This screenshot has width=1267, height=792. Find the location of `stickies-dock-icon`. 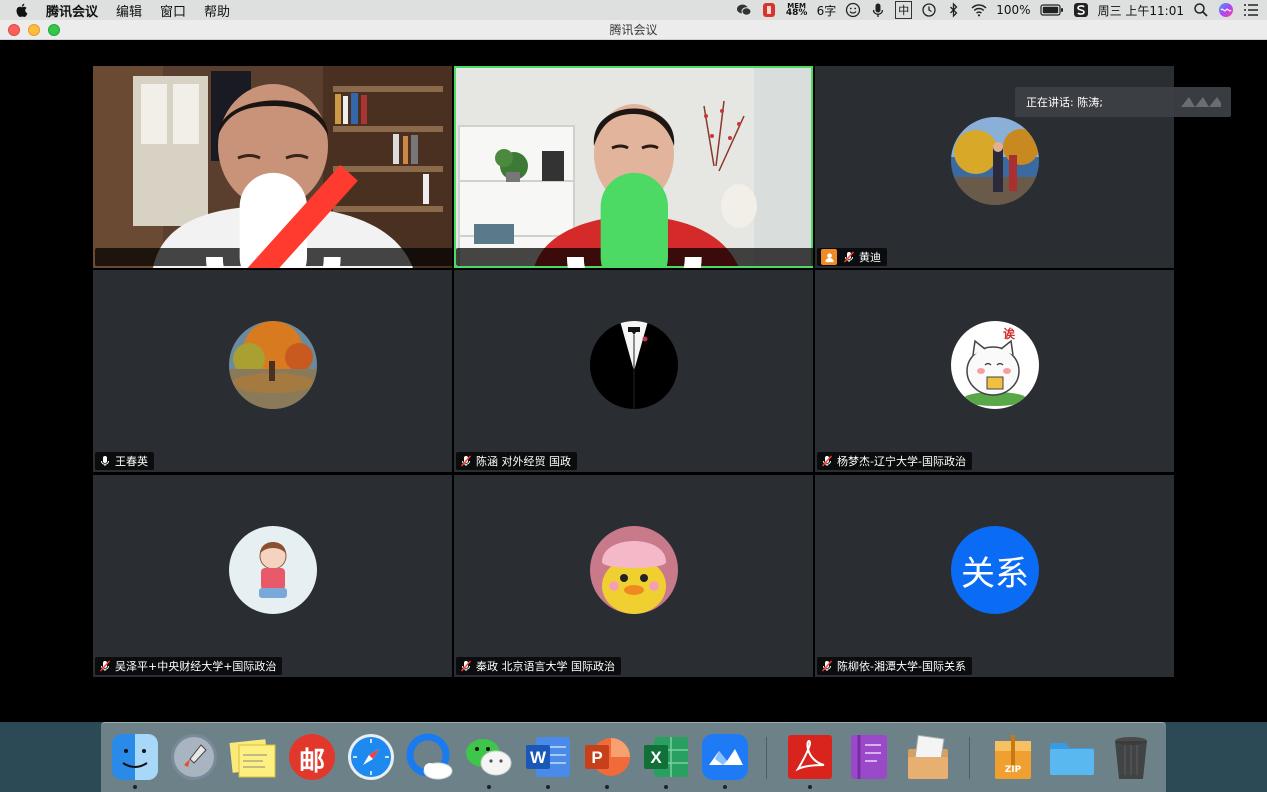

stickies-dock-icon is located at coordinates (253, 757).